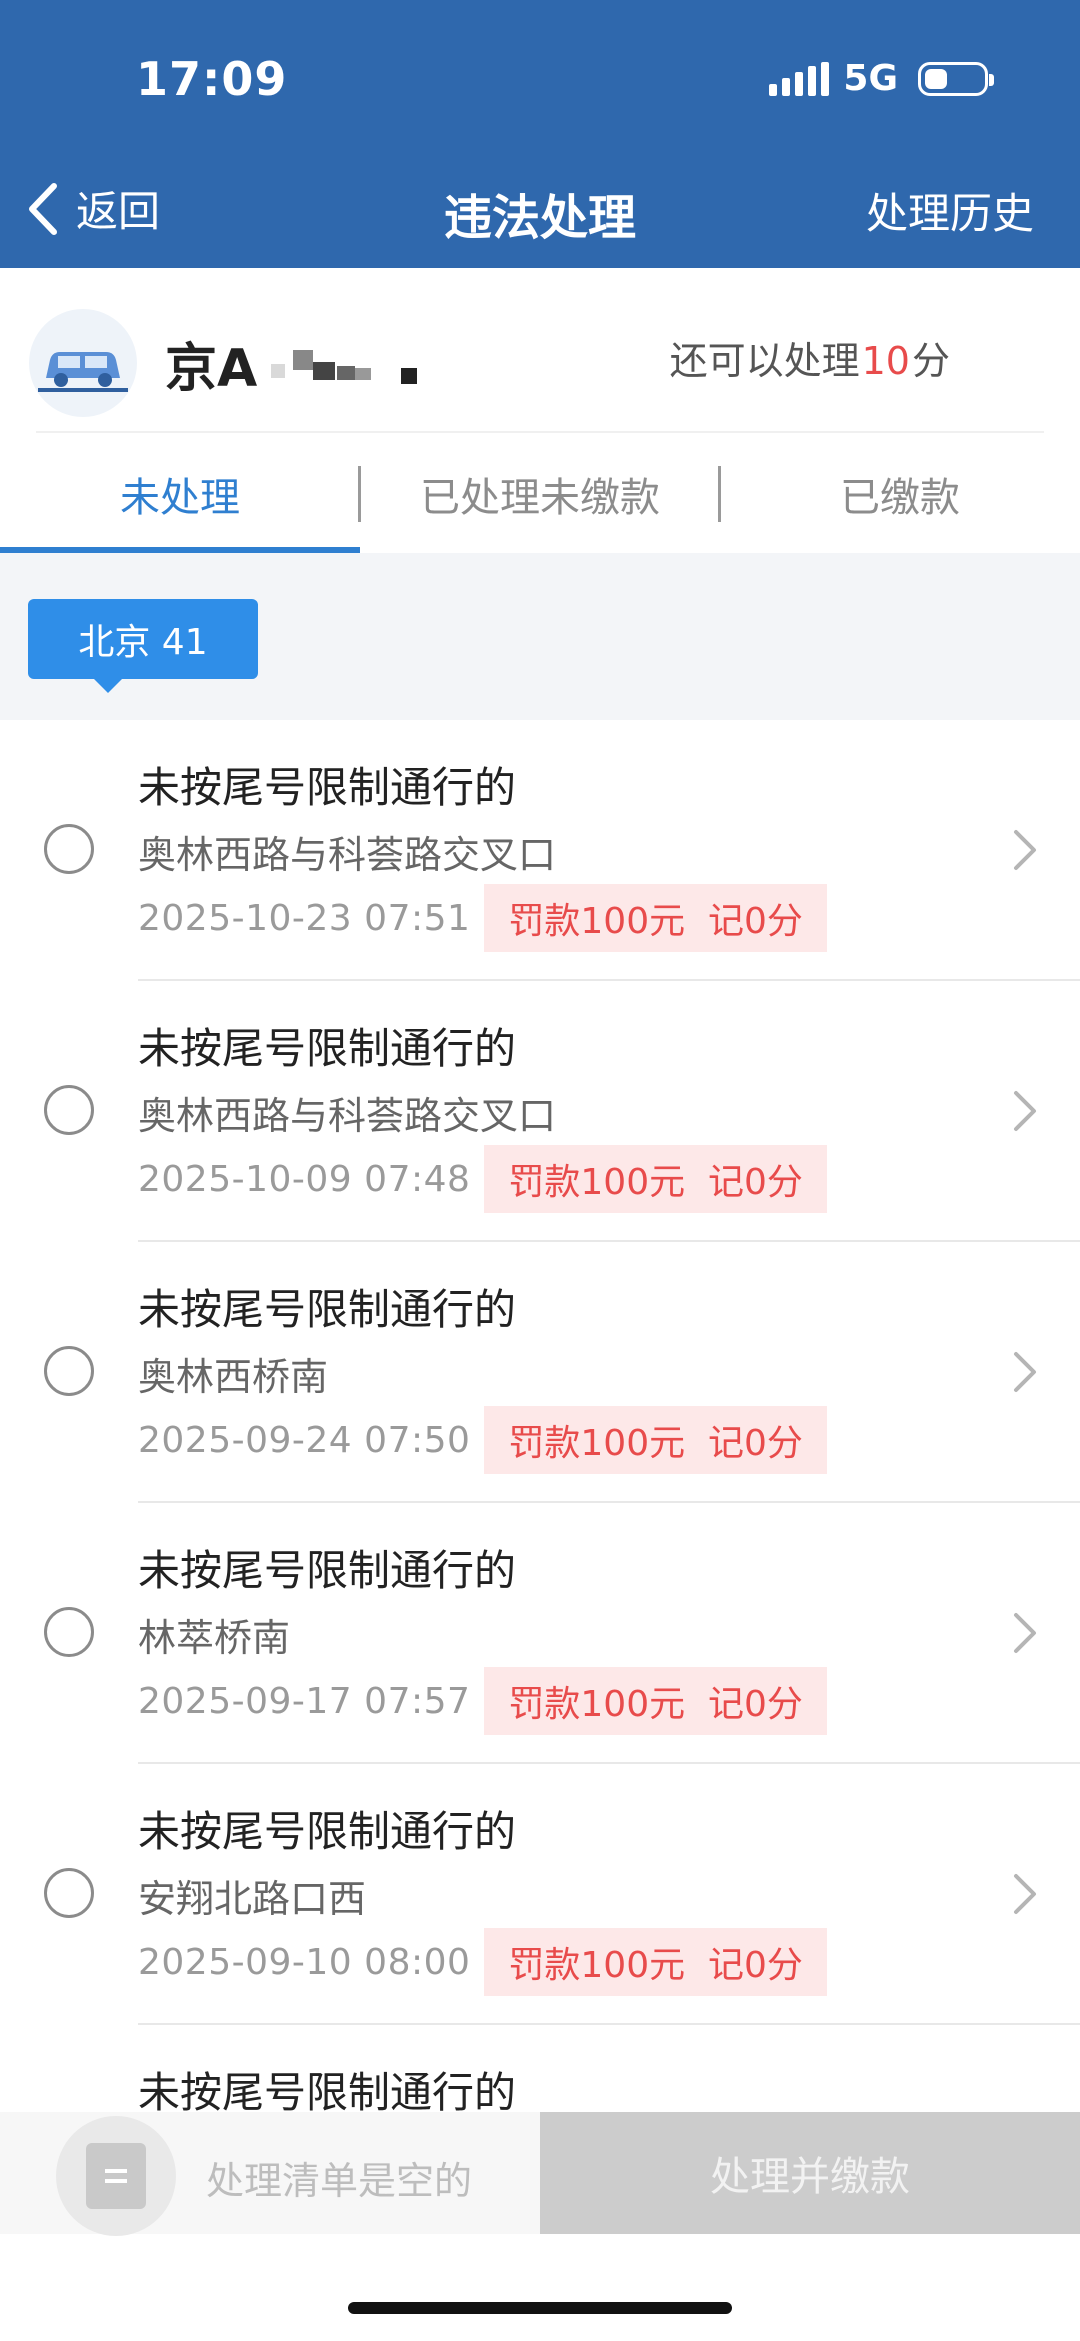 The height and width of the screenshot is (2341, 1080). I want to click on process-and-pay-button: 处理并缴款, so click(810, 2173).